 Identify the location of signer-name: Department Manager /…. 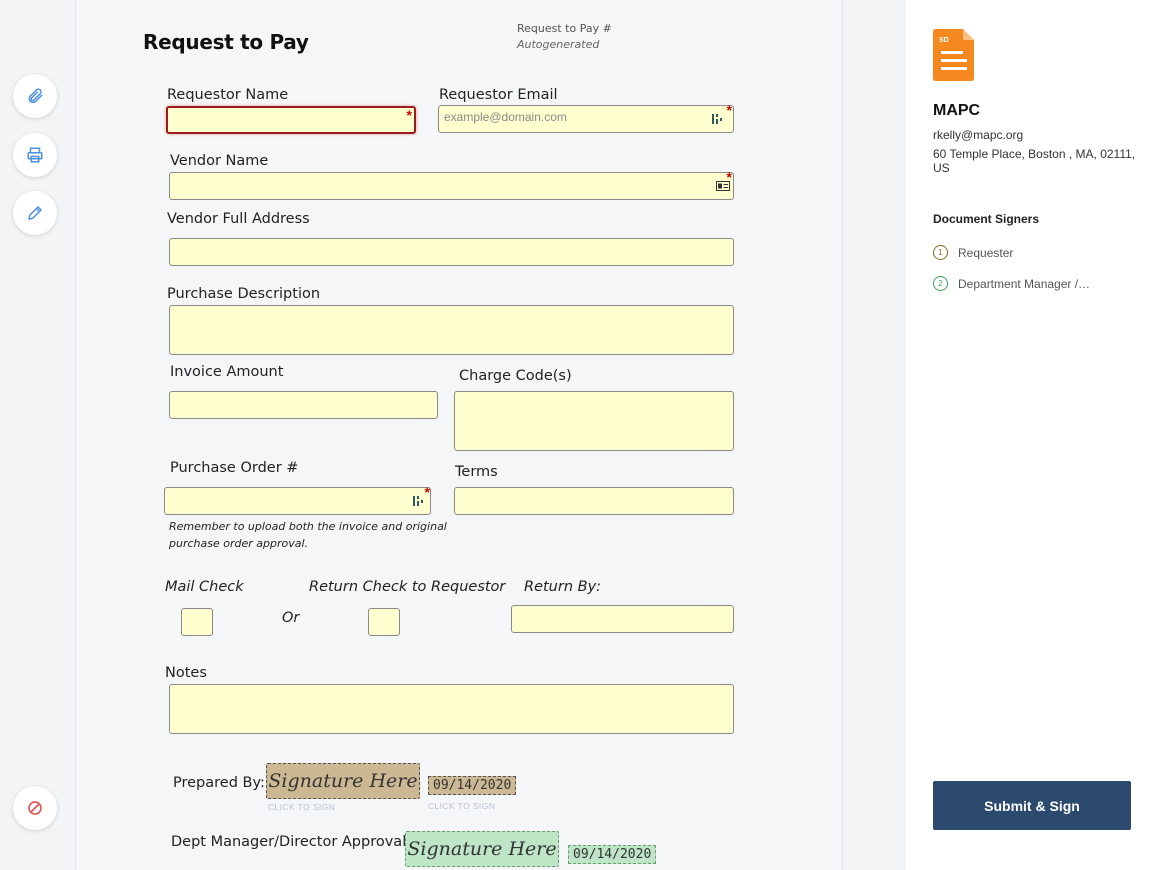
(1024, 283).